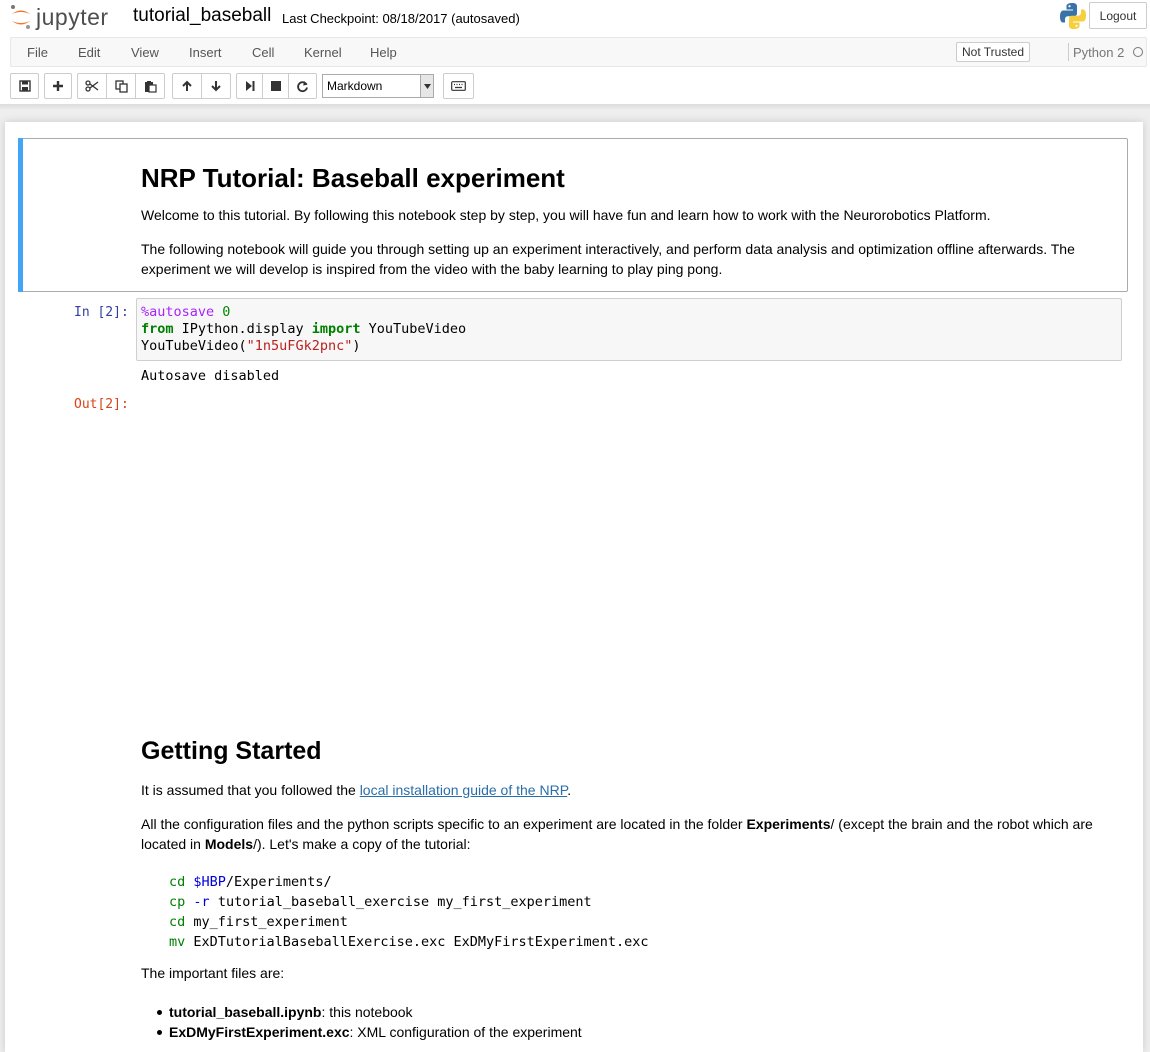  I want to click on jupyter-logo-icon, so click(20, 17).